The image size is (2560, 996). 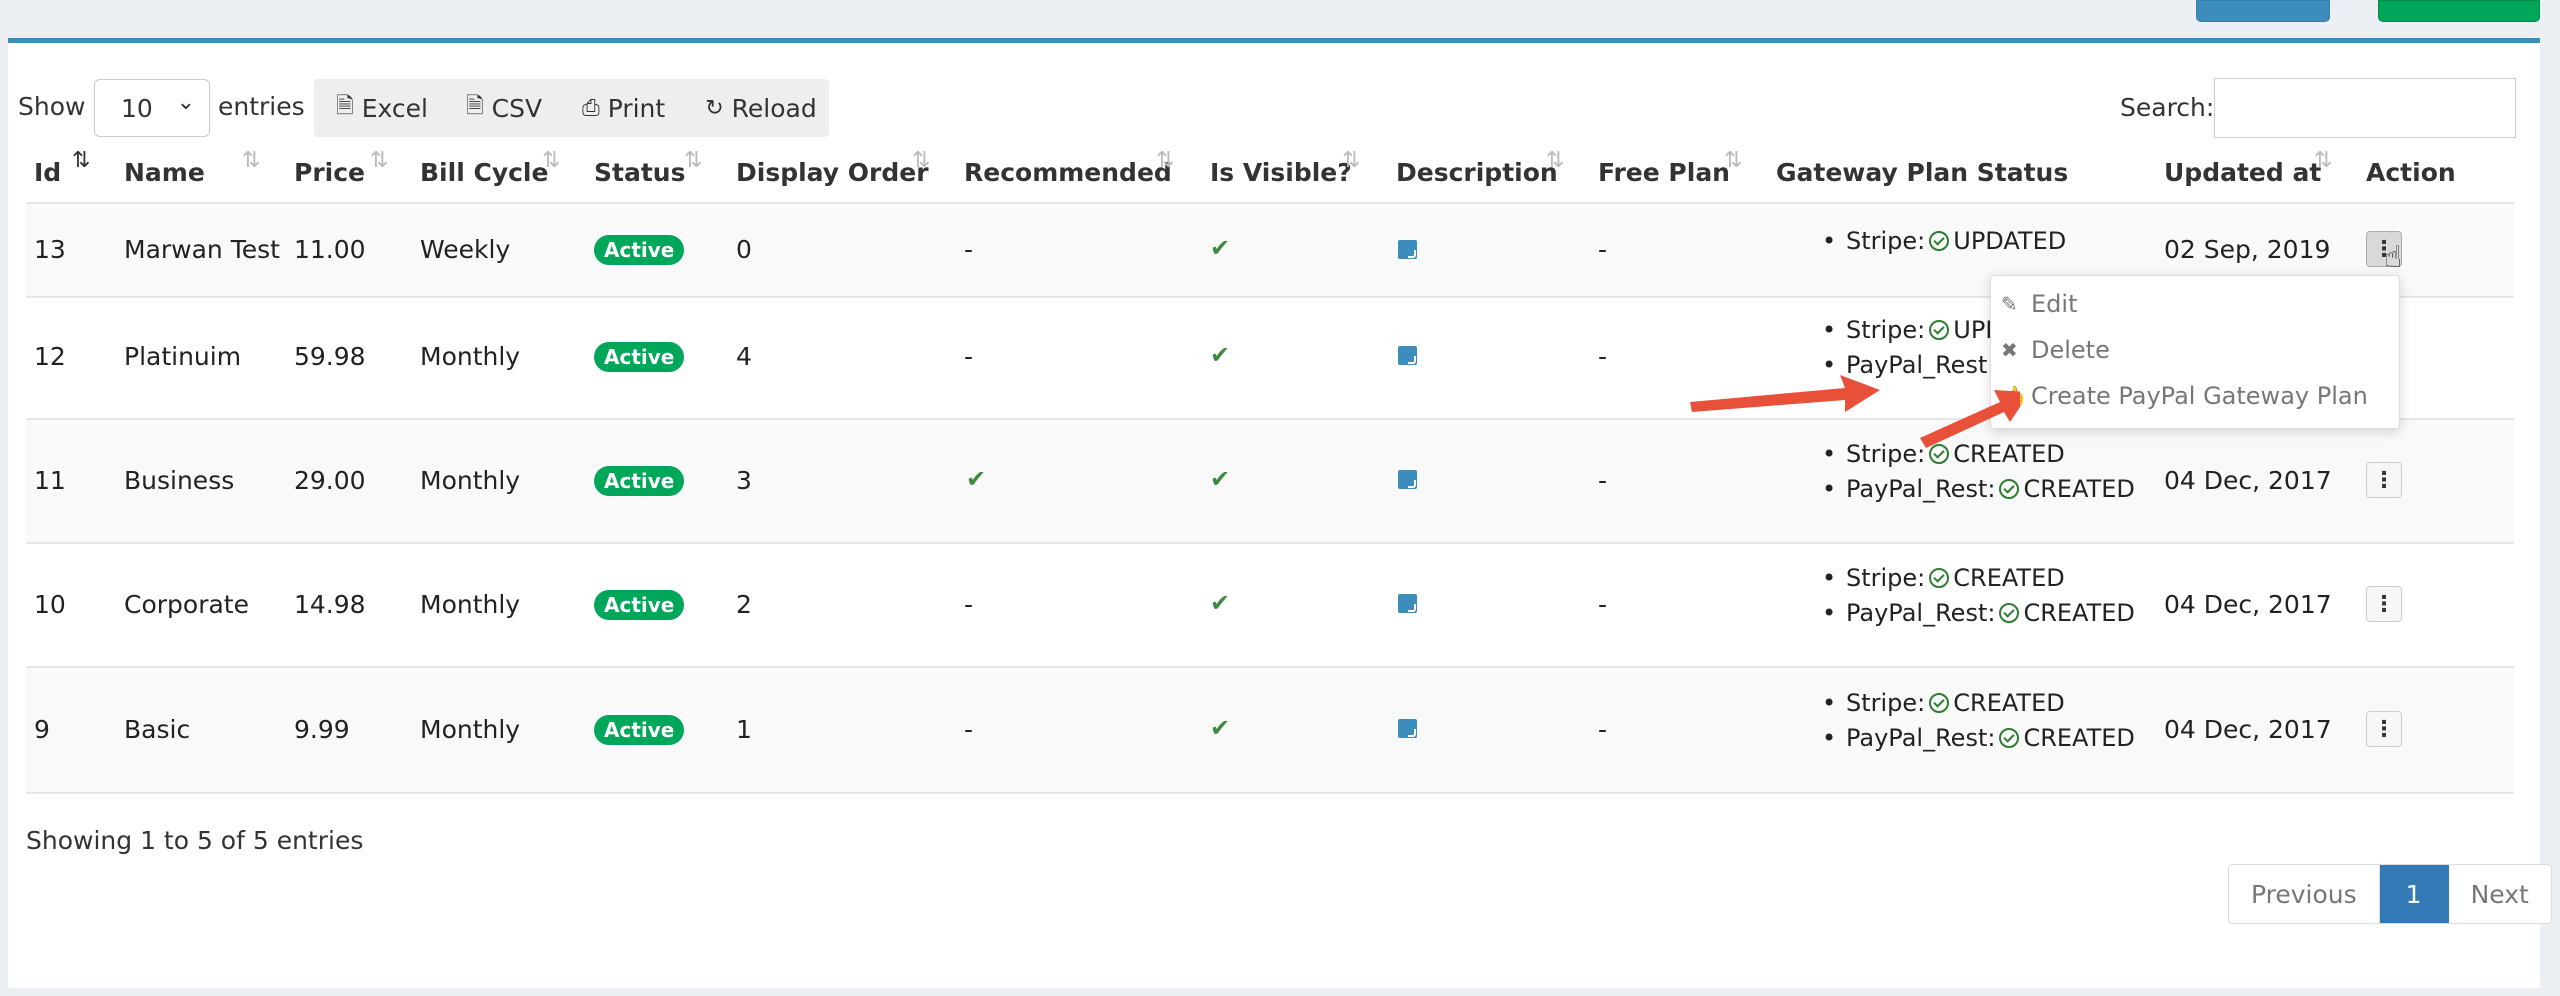 I want to click on excel-button: 🗎 Excel, so click(x=382, y=108).